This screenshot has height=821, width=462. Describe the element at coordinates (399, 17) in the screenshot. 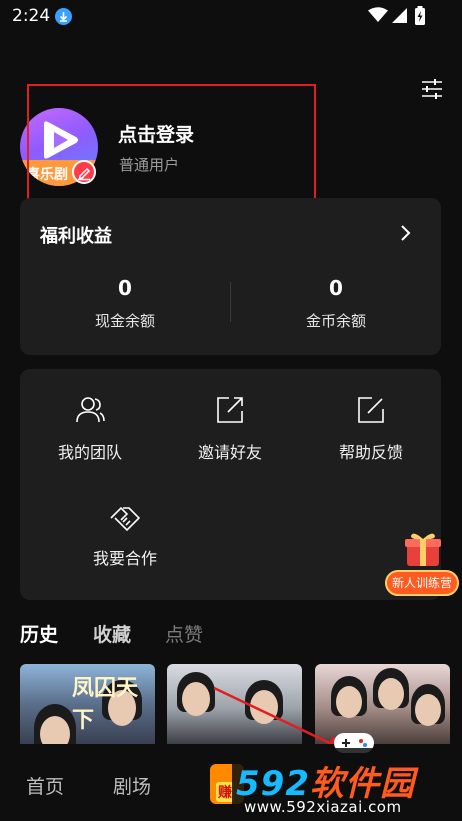

I see `signal-icon` at that location.